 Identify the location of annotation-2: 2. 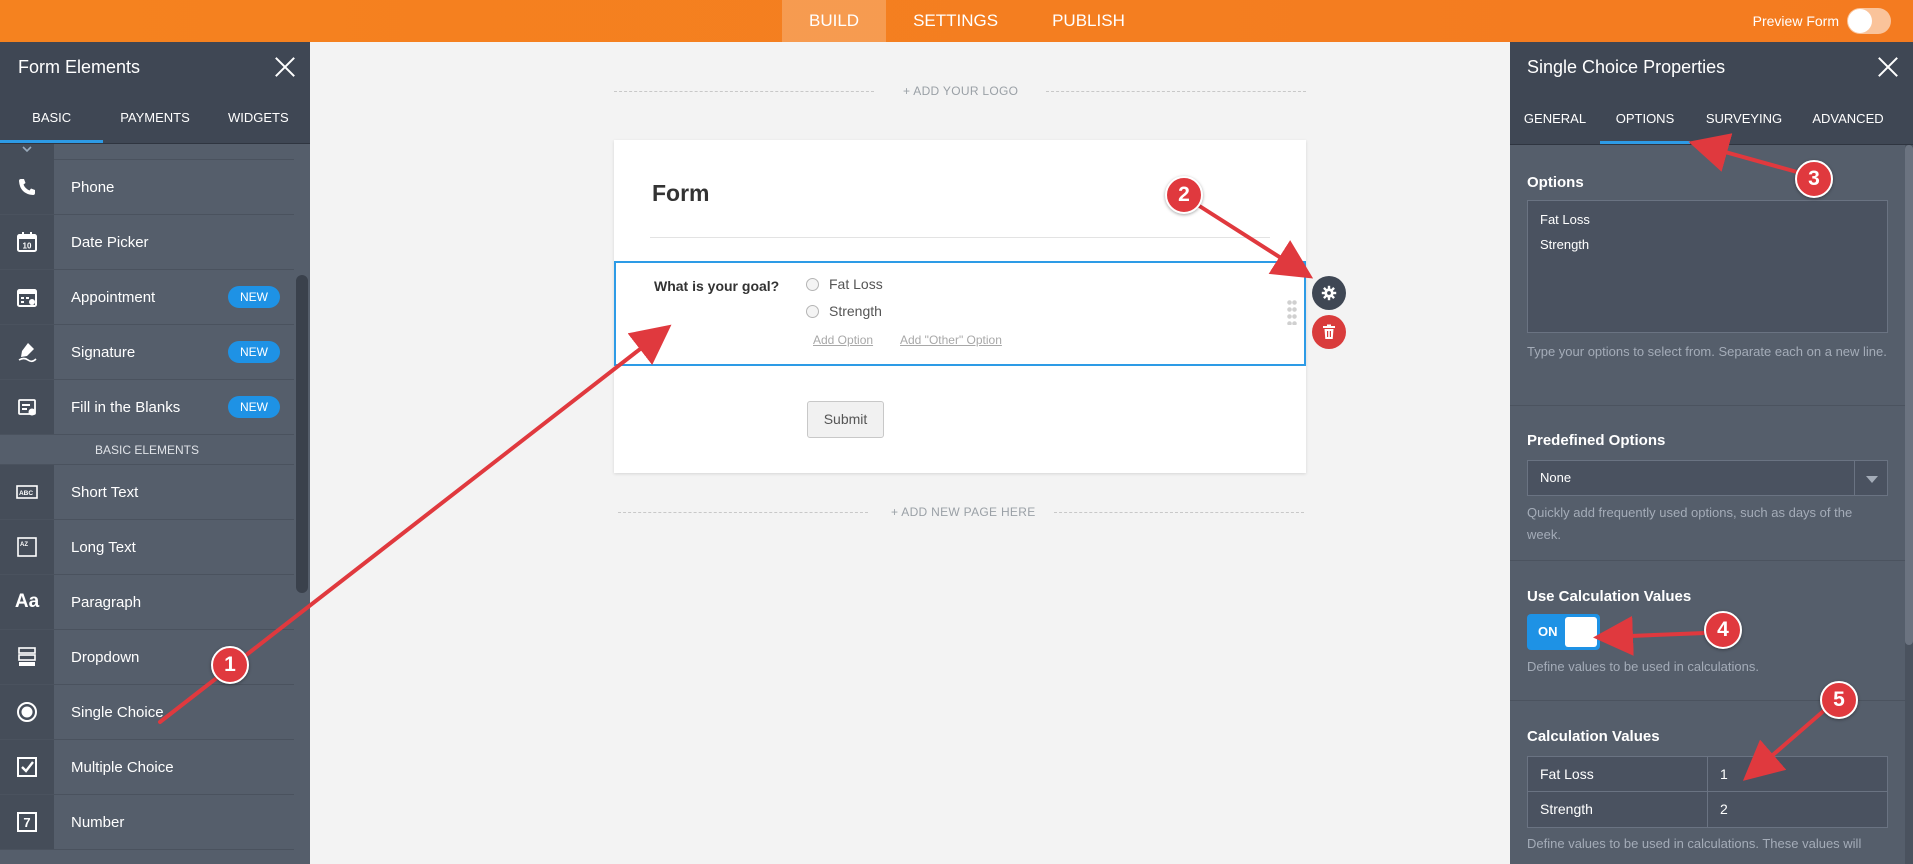
(1184, 195).